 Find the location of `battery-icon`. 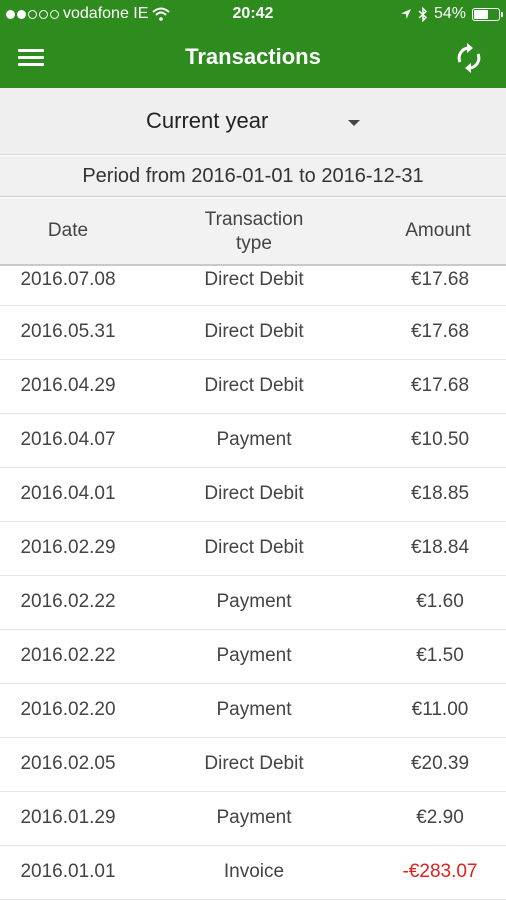

battery-icon is located at coordinates (487, 14).